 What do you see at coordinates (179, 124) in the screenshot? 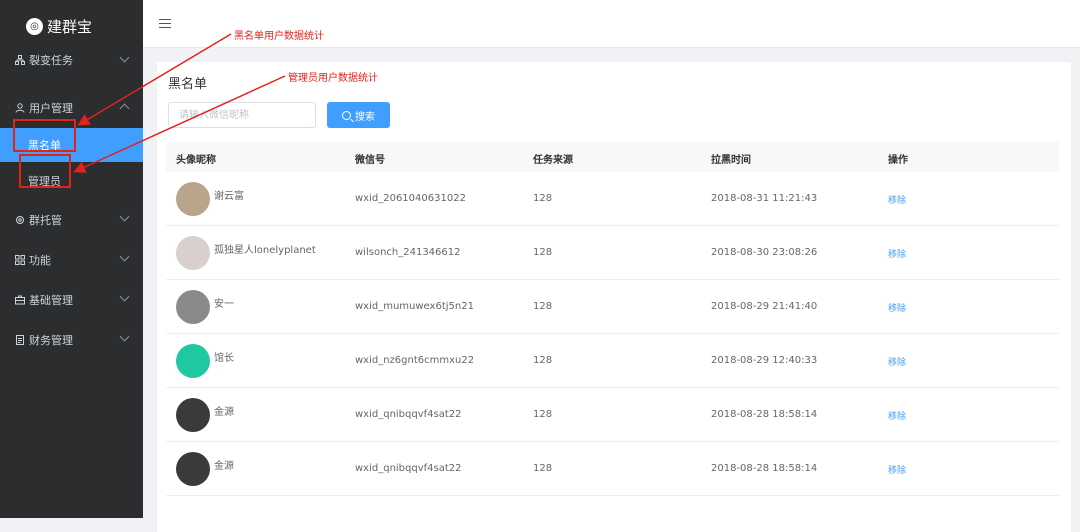
I see `arrow-to-admin` at bounding box center [179, 124].